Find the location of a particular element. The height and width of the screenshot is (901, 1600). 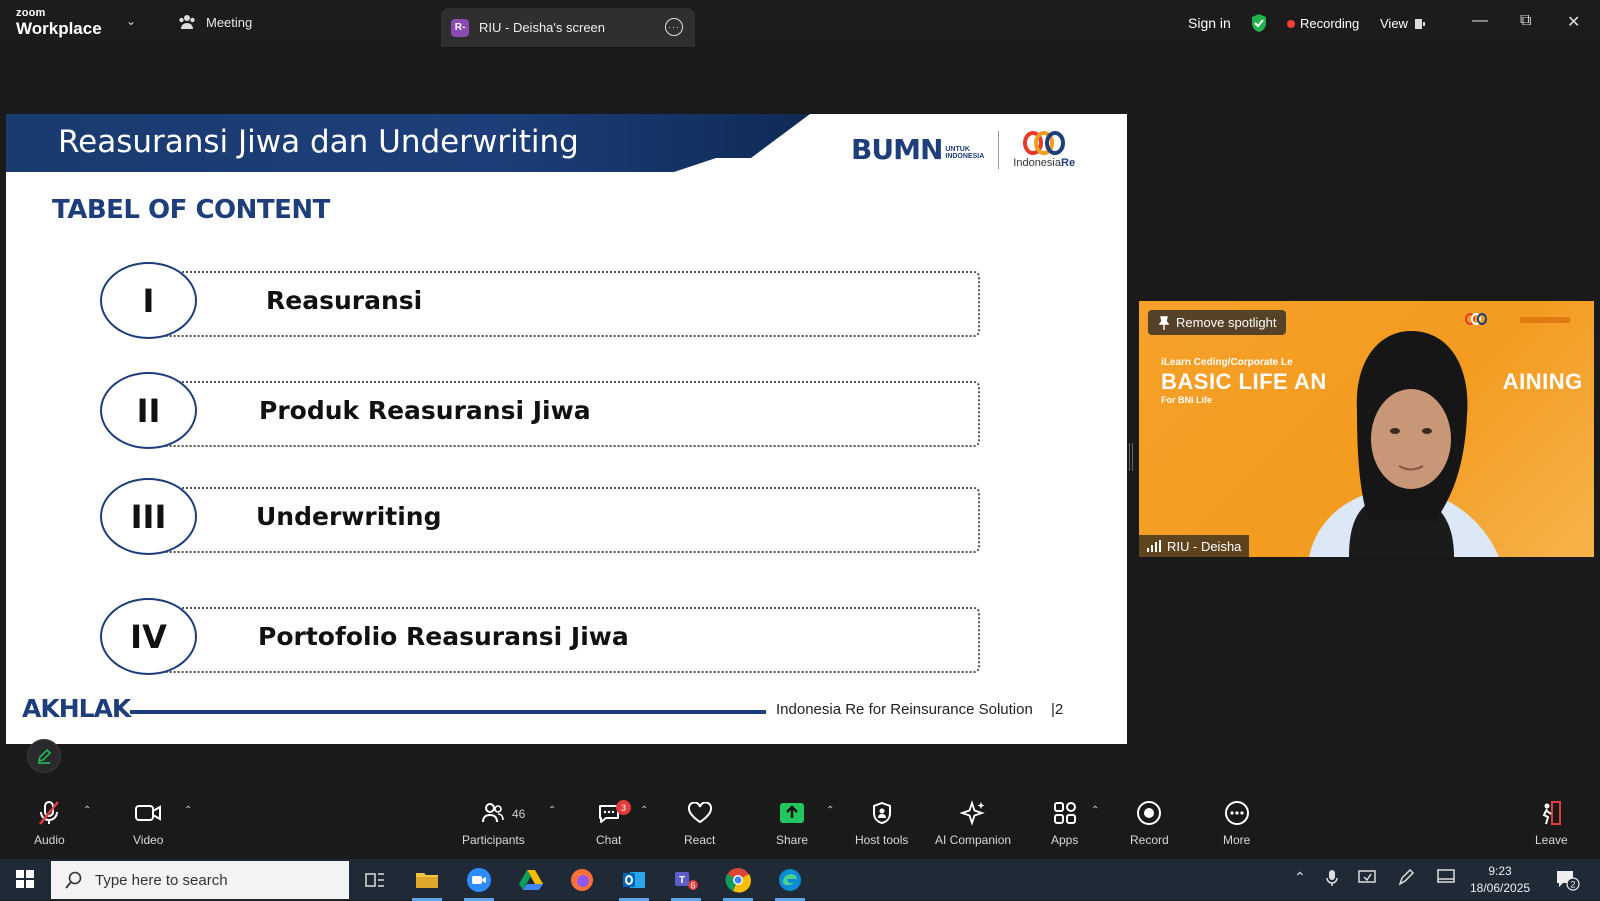

share-button: Share is located at coordinates (792, 823).